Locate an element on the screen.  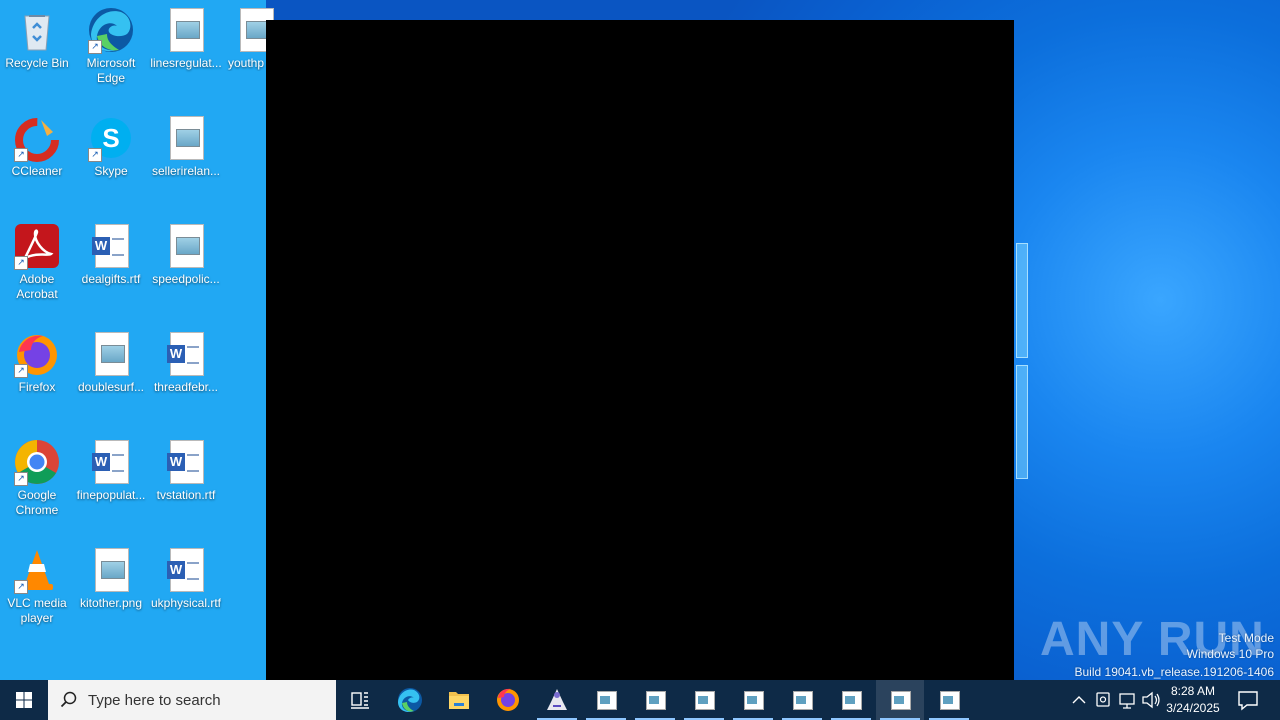
desktop-icon-google-chrome: ↗ Google Chrome is located at coordinates (37, 475).